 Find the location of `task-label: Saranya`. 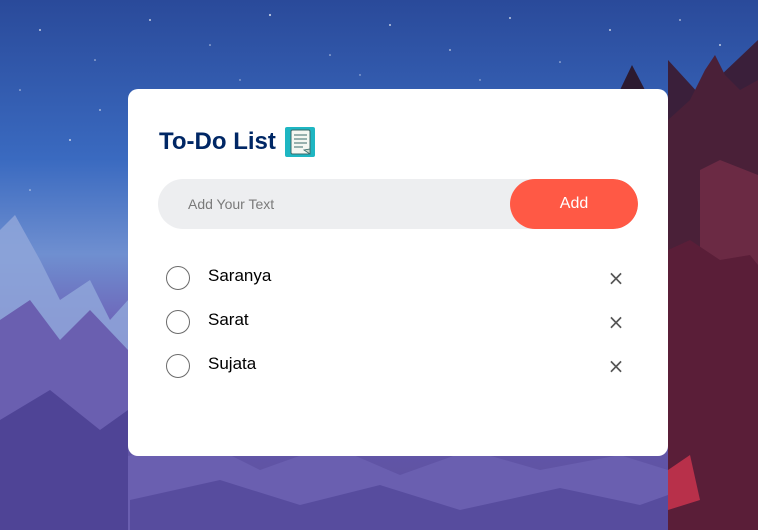

task-label: Saranya is located at coordinates (240, 275).